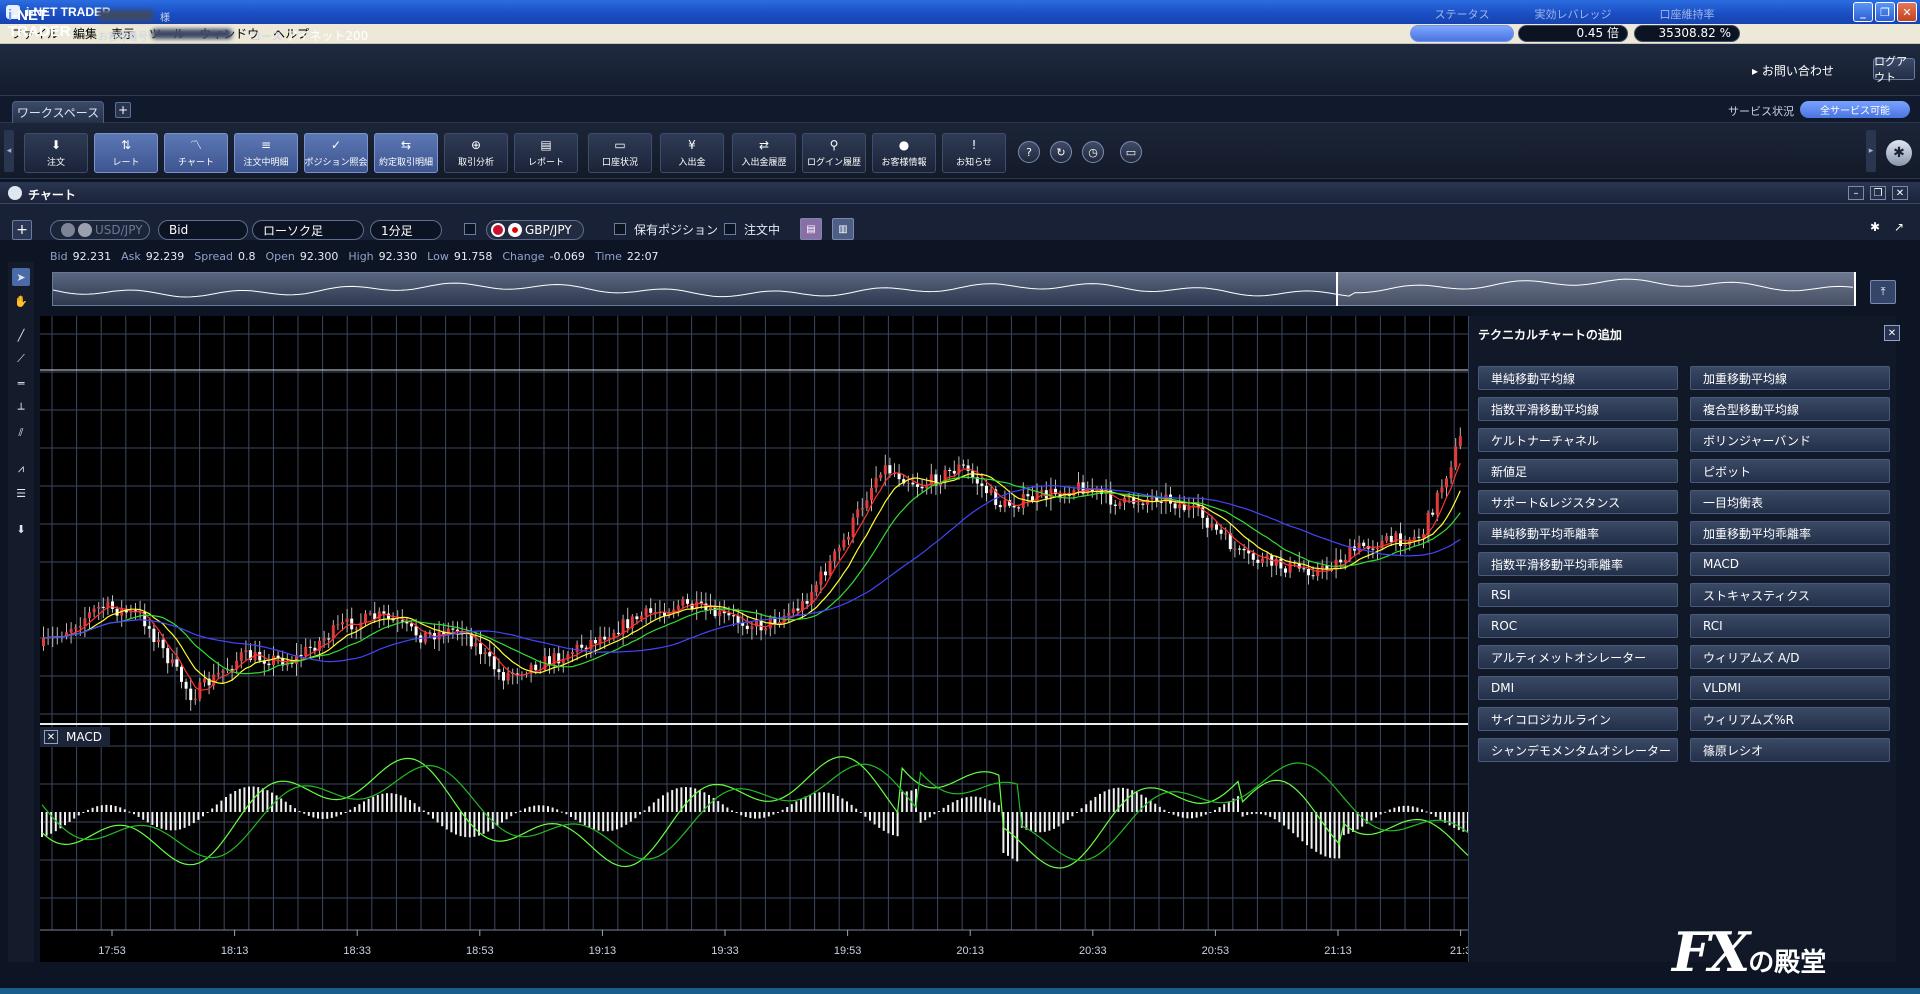 The height and width of the screenshot is (994, 1920). Describe the element at coordinates (1883, 292) in the screenshot. I see `navigator-lock-icon: ⤒` at that location.